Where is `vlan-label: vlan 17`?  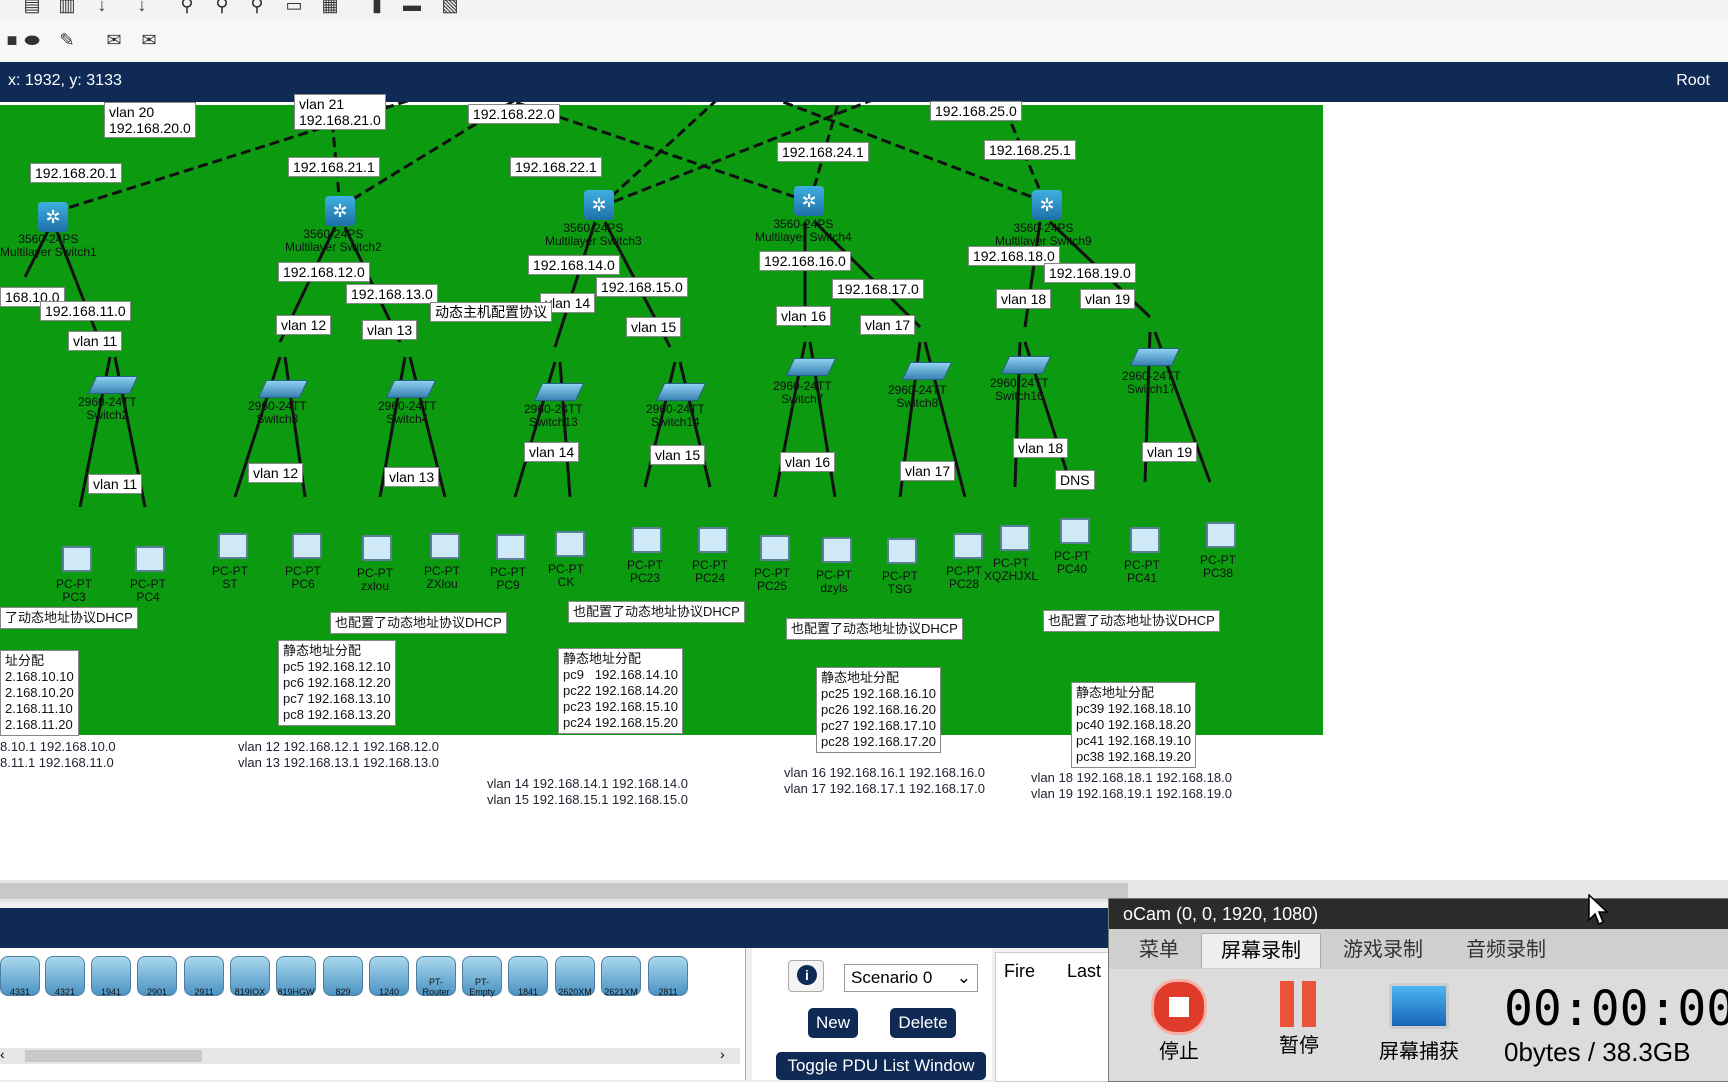 vlan-label: vlan 17 is located at coordinates (888, 325).